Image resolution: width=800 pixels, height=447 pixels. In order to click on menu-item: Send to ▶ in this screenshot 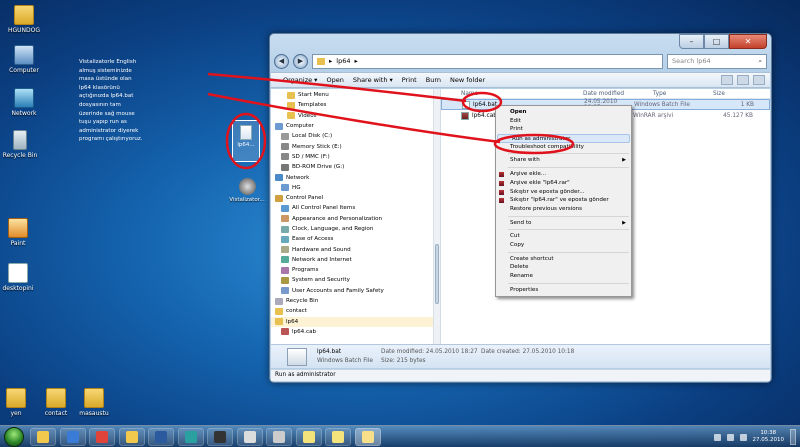, I will do `click(563, 223)`.